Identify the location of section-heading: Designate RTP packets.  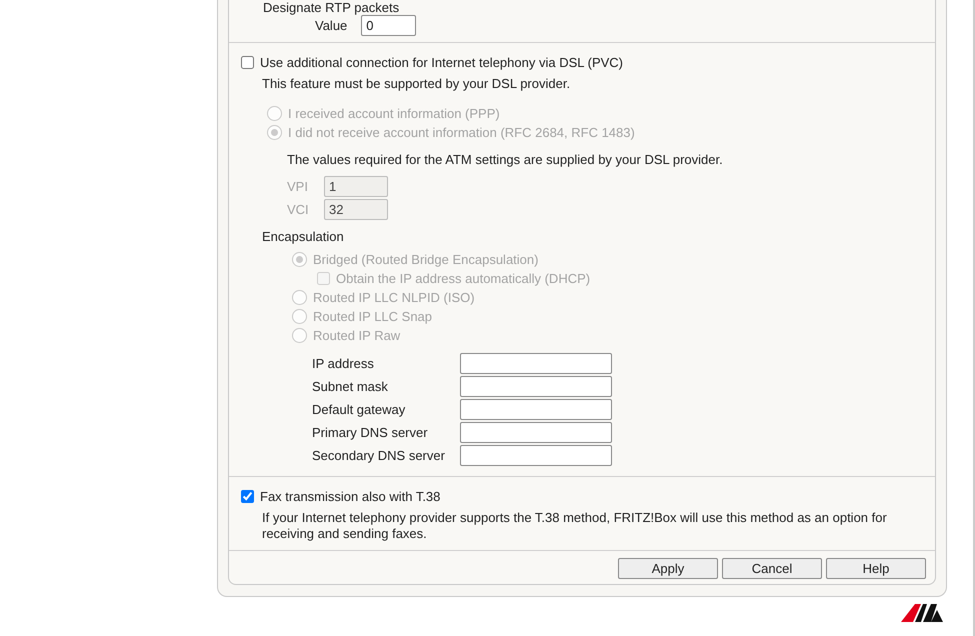
(331, 7).